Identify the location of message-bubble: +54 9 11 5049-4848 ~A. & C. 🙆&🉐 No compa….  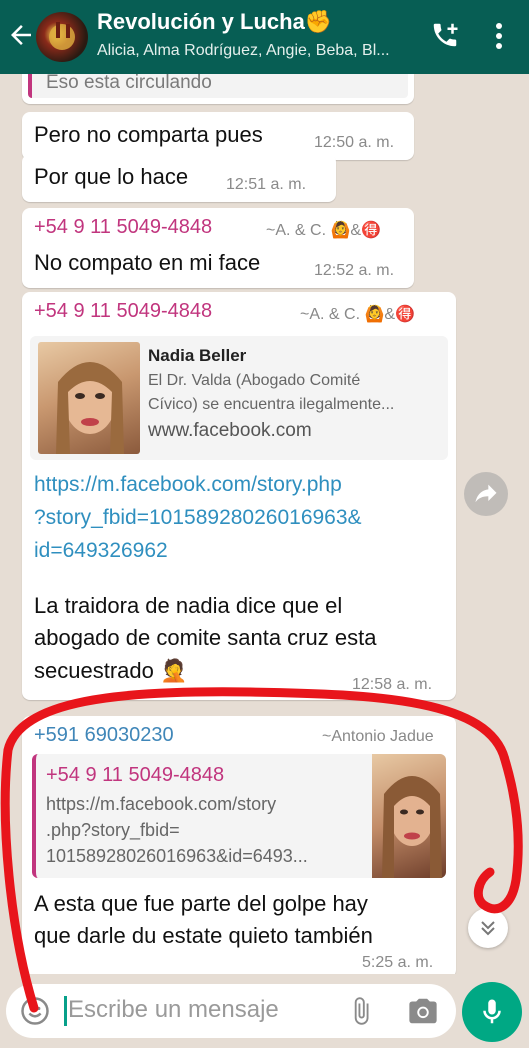
(218, 248).